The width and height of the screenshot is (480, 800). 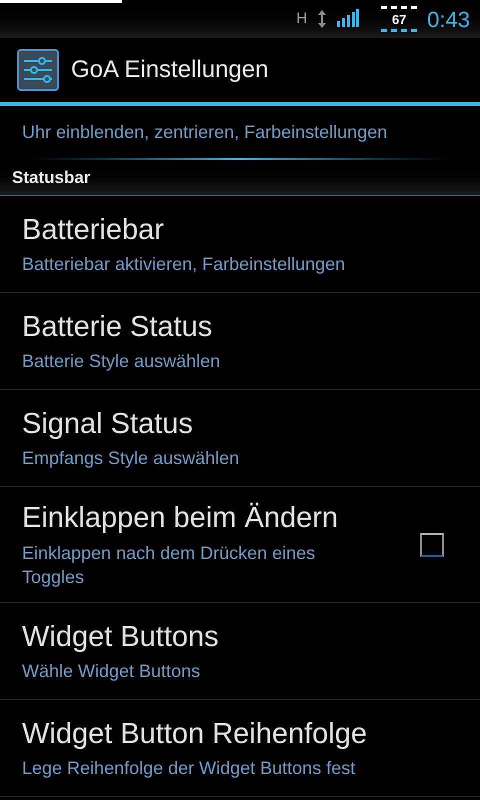 I want to click on preference-item: Widget Button Reihenfolge Lege Reihenfolge der Widget Buttons fest, so click(x=240, y=748).